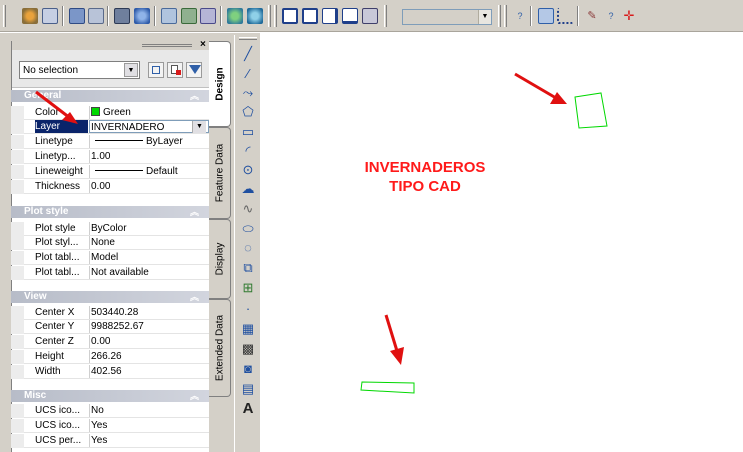 The height and width of the screenshot is (452, 743). Describe the element at coordinates (248, 209) in the screenshot. I see `spline-icon: ∿` at that location.